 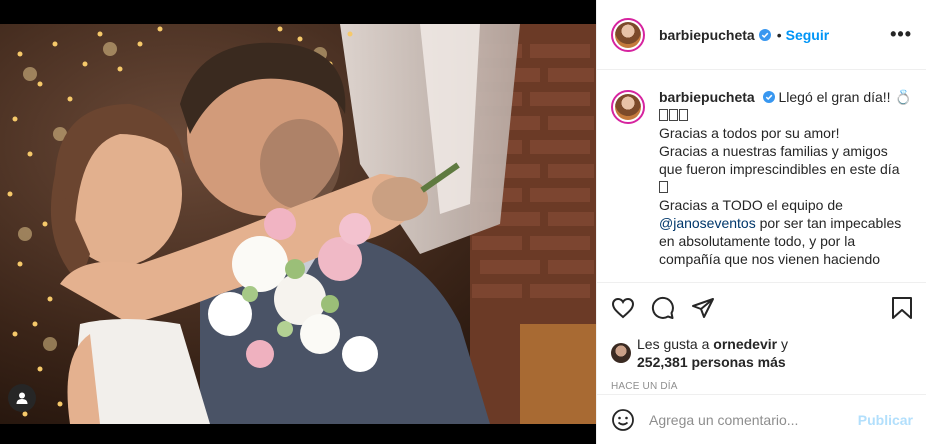 I want to click on comment-bar: Publicar, so click(x=761, y=419).